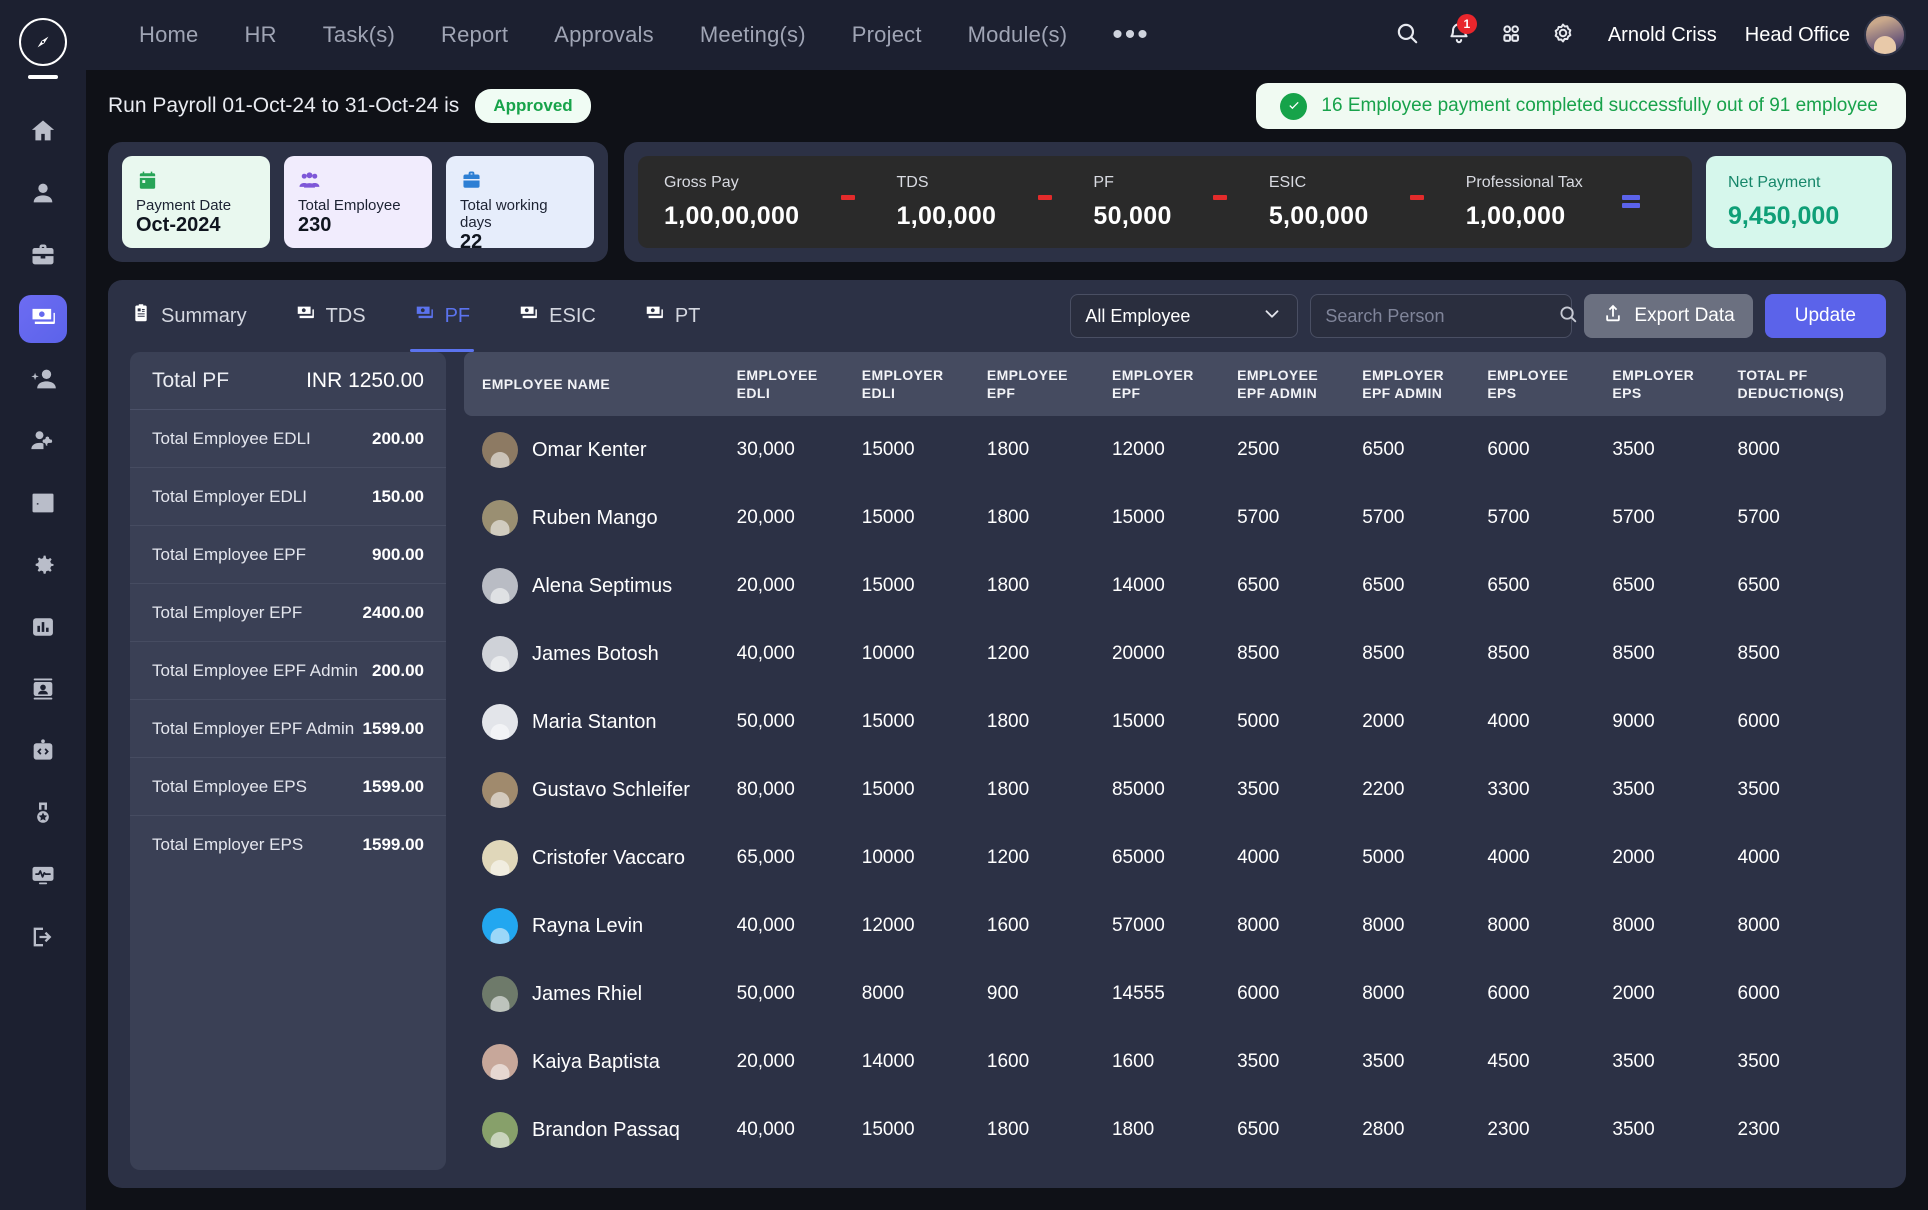 The height and width of the screenshot is (1210, 1928). I want to click on sidebar-item-home, so click(43, 133).